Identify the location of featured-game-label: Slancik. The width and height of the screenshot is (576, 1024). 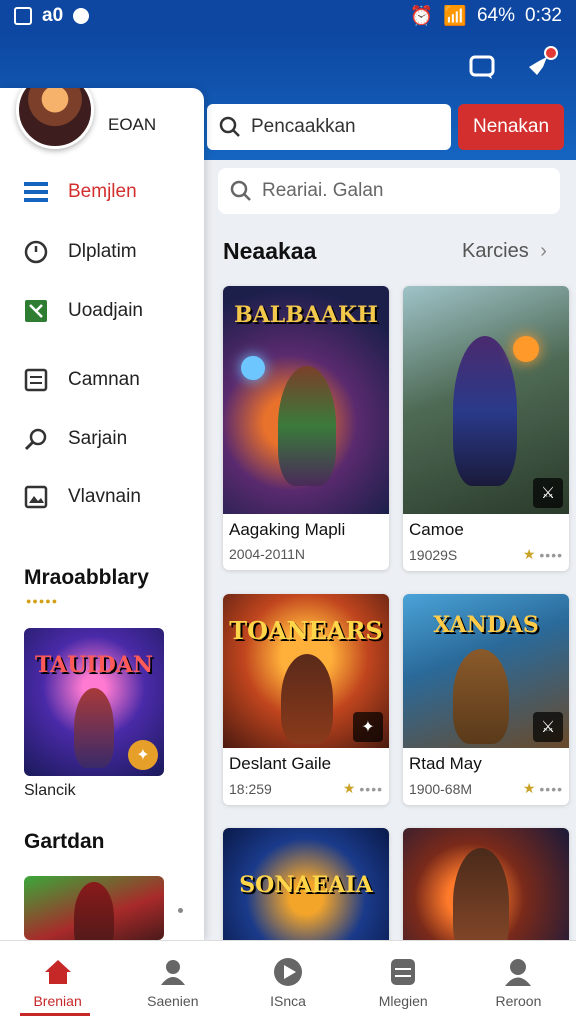
(50, 790).